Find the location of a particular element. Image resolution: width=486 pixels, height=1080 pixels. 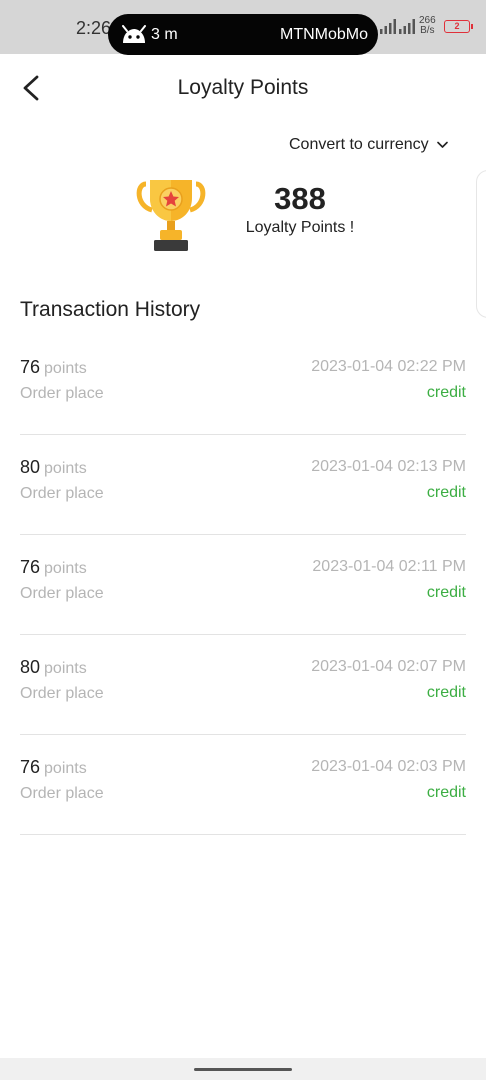

navigation-bar is located at coordinates (243, 1069).